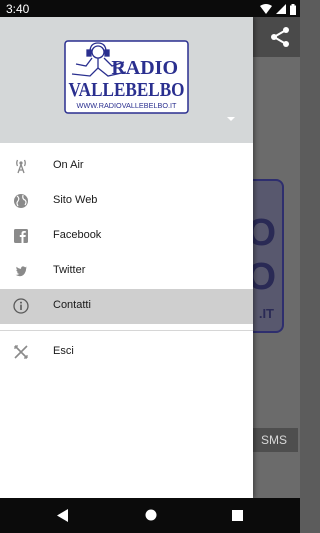 The width and height of the screenshot is (320, 533). Describe the element at coordinates (293, 9) in the screenshot. I see `battery-icon` at that location.